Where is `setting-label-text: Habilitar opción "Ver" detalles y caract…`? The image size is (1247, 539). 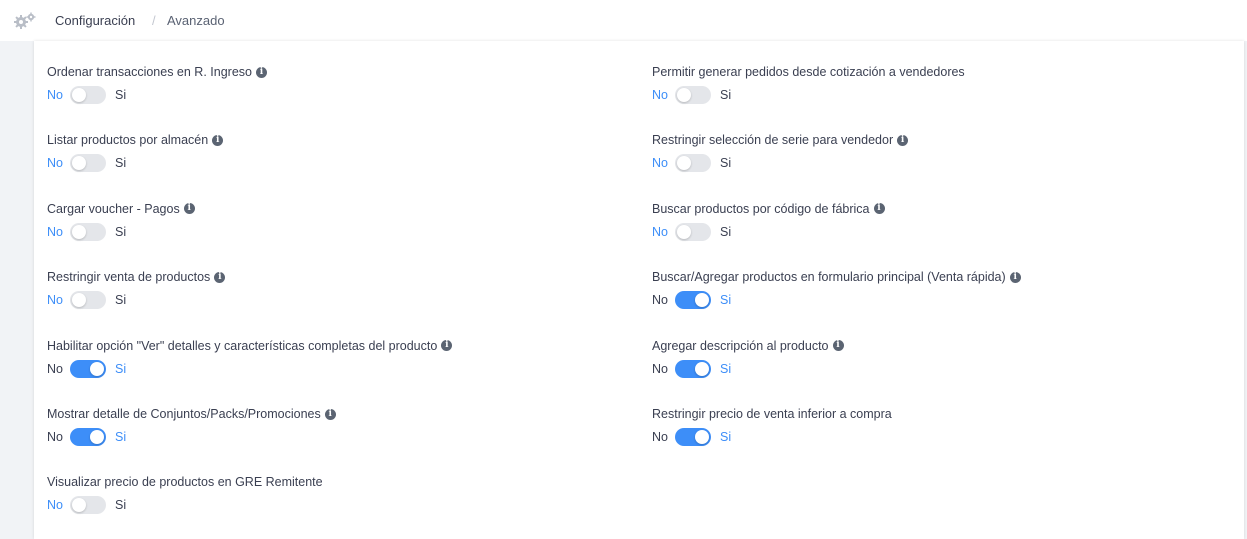 setting-label-text: Habilitar opción "Ver" detalles y caract… is located at coordinates (242, 345).